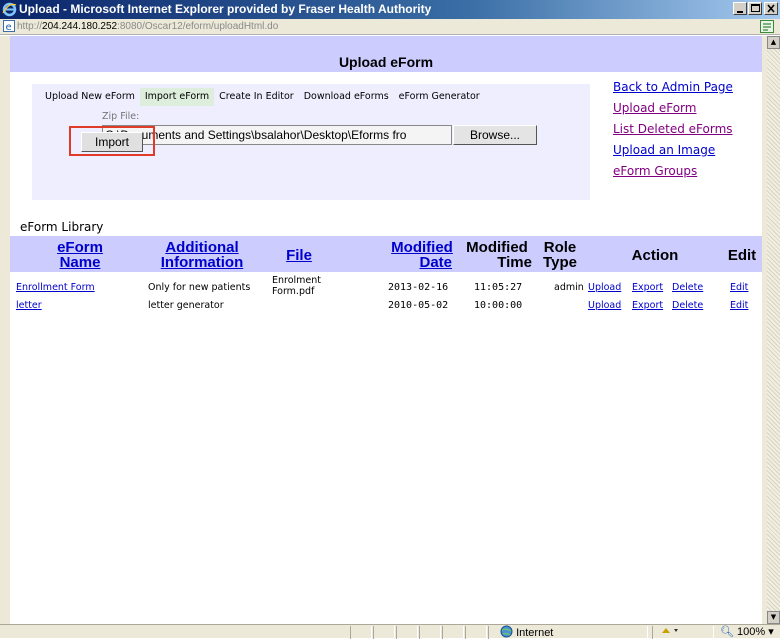 This screenshot has height=640, width=780. Describe the element at coordinates (771, 632) in the screenshot. I see `chevron-down-icon: ▾` at that location.